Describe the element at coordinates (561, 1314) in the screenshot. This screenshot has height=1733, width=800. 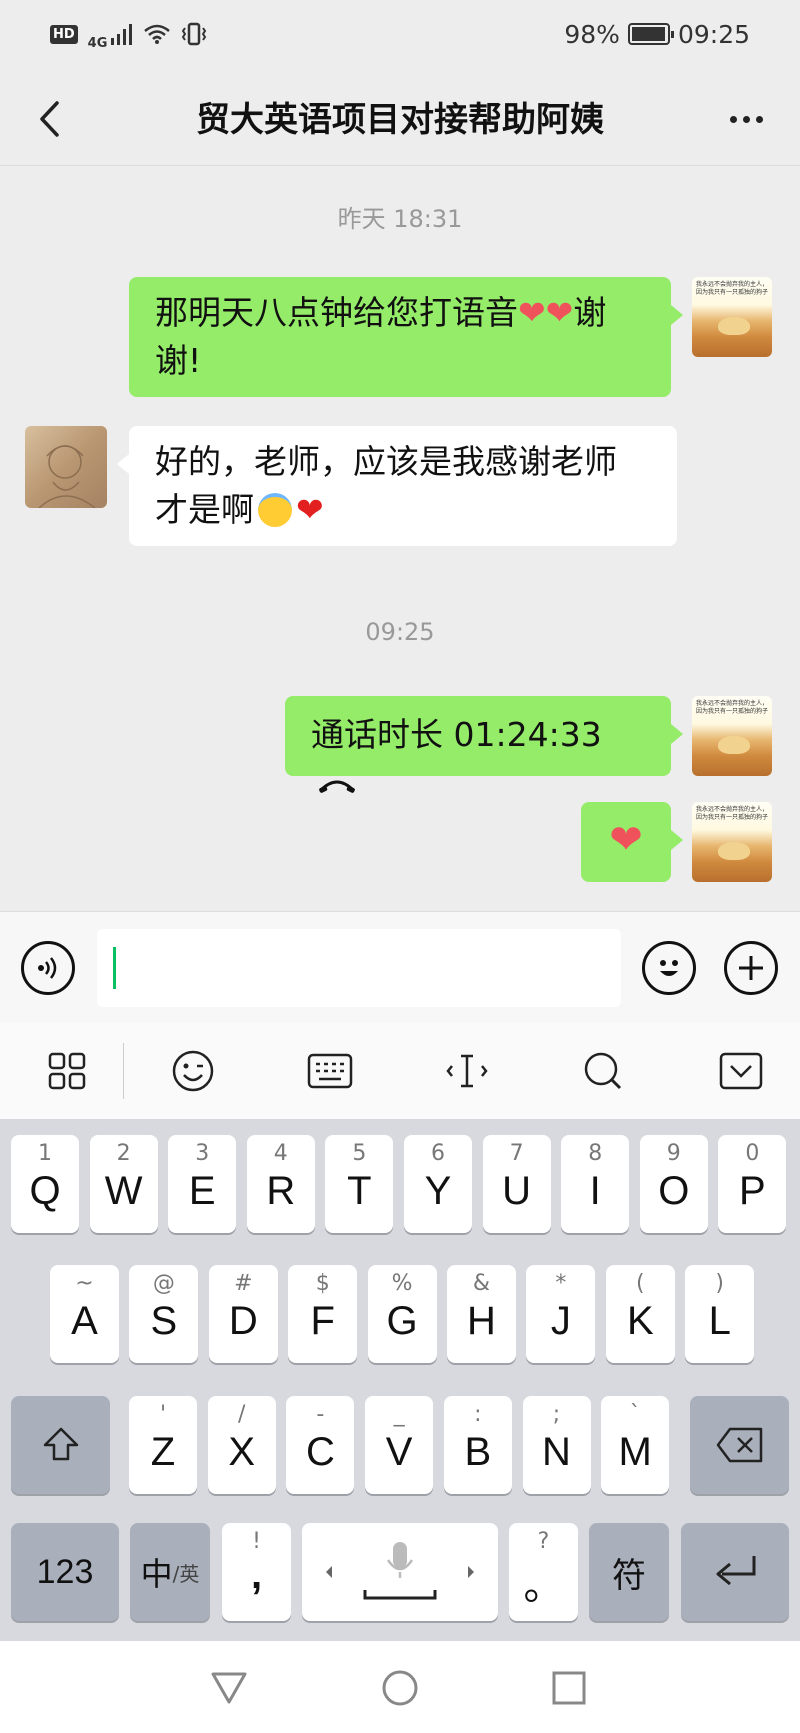
I see `key-j: * J` at that location.